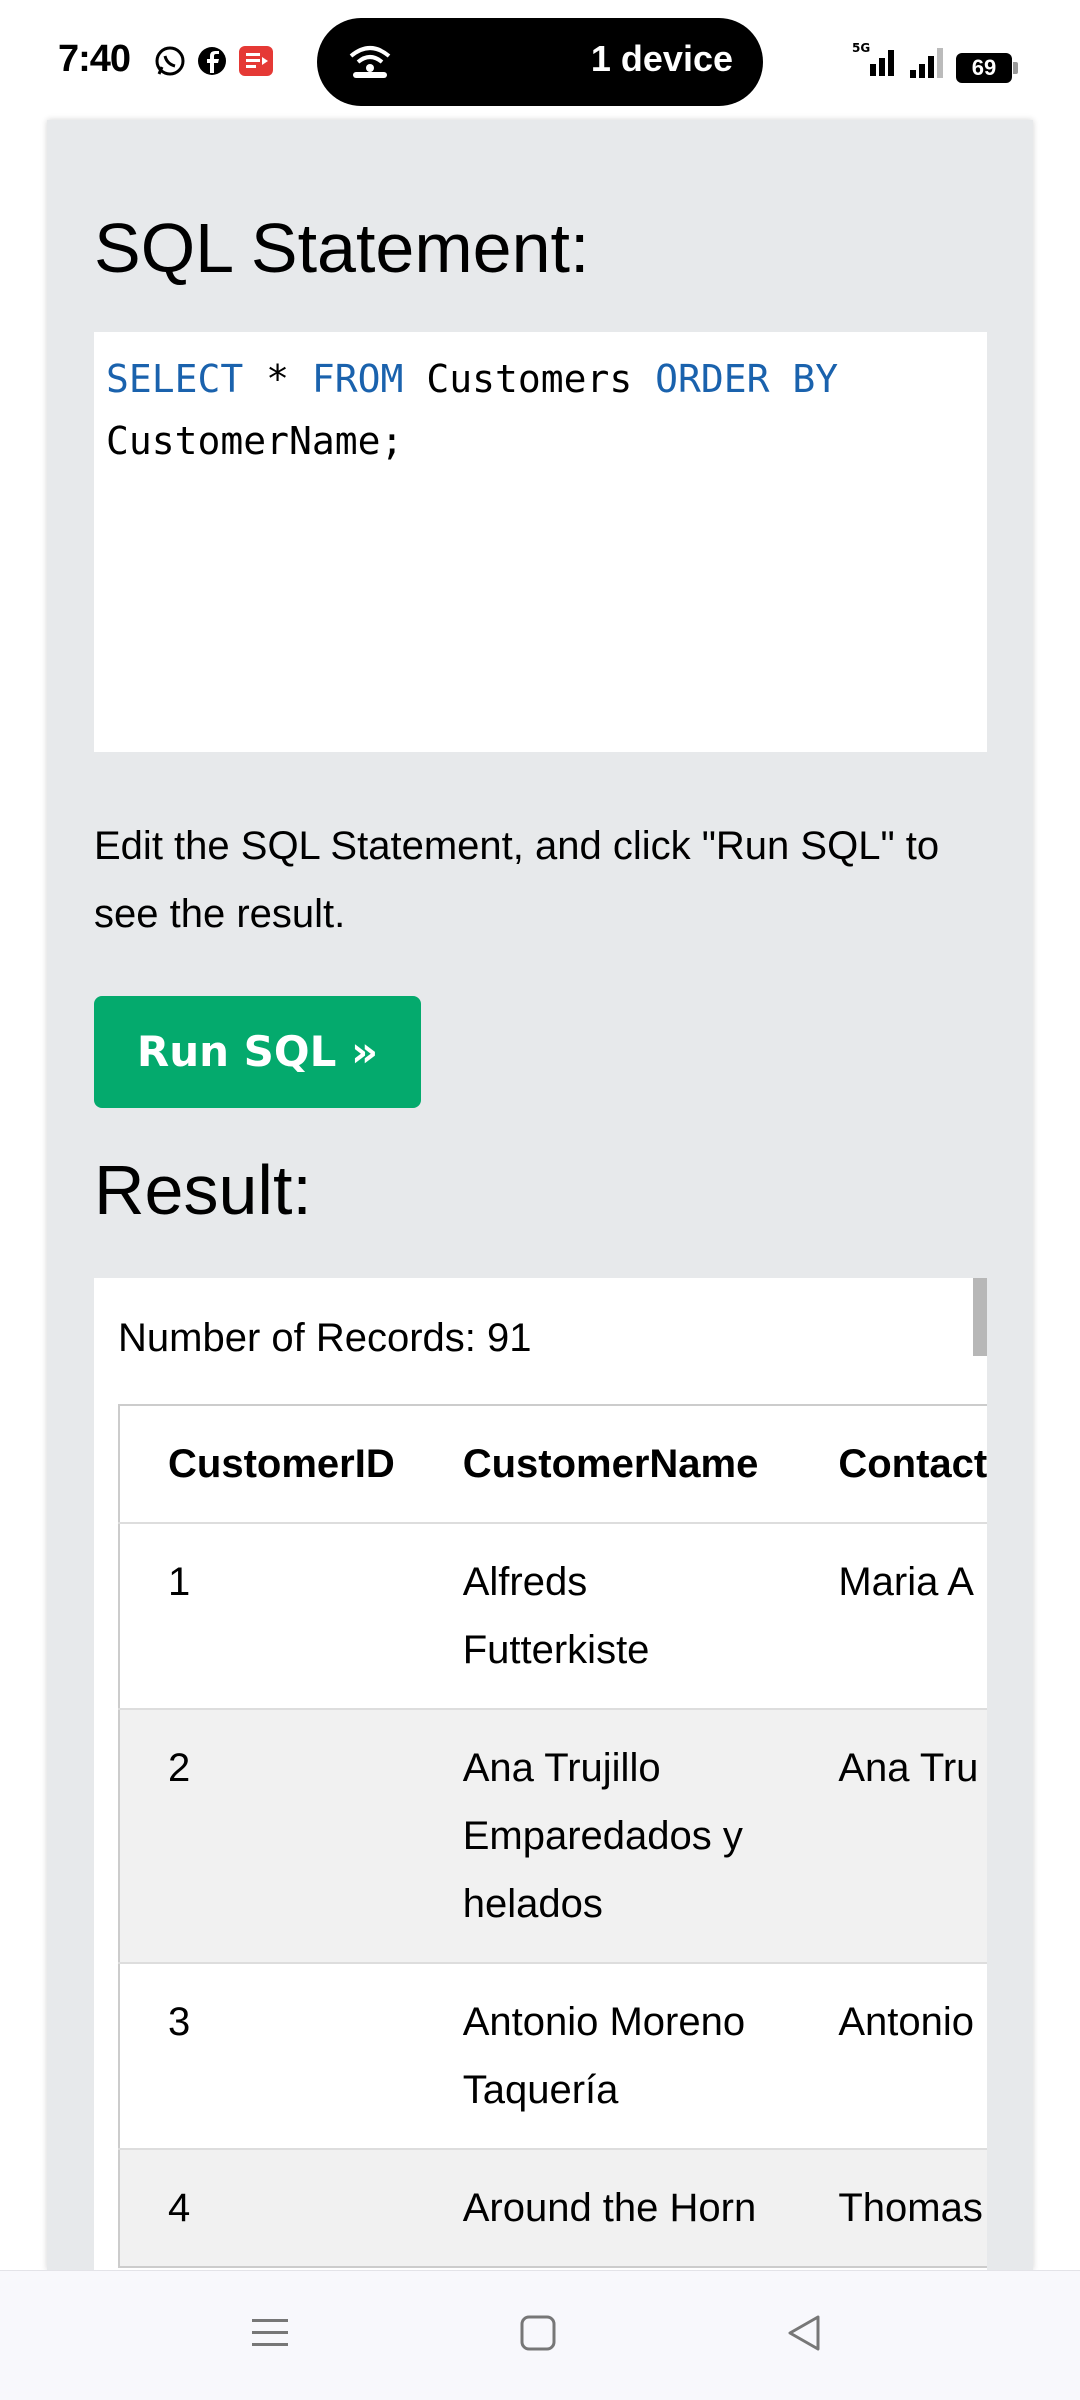 The width and height of the screenshot is (1080, 2400). Describe the element at coordinates (888, 1835) in the screenshot. I see `cell-contact-name: Ana Tru` at that location.